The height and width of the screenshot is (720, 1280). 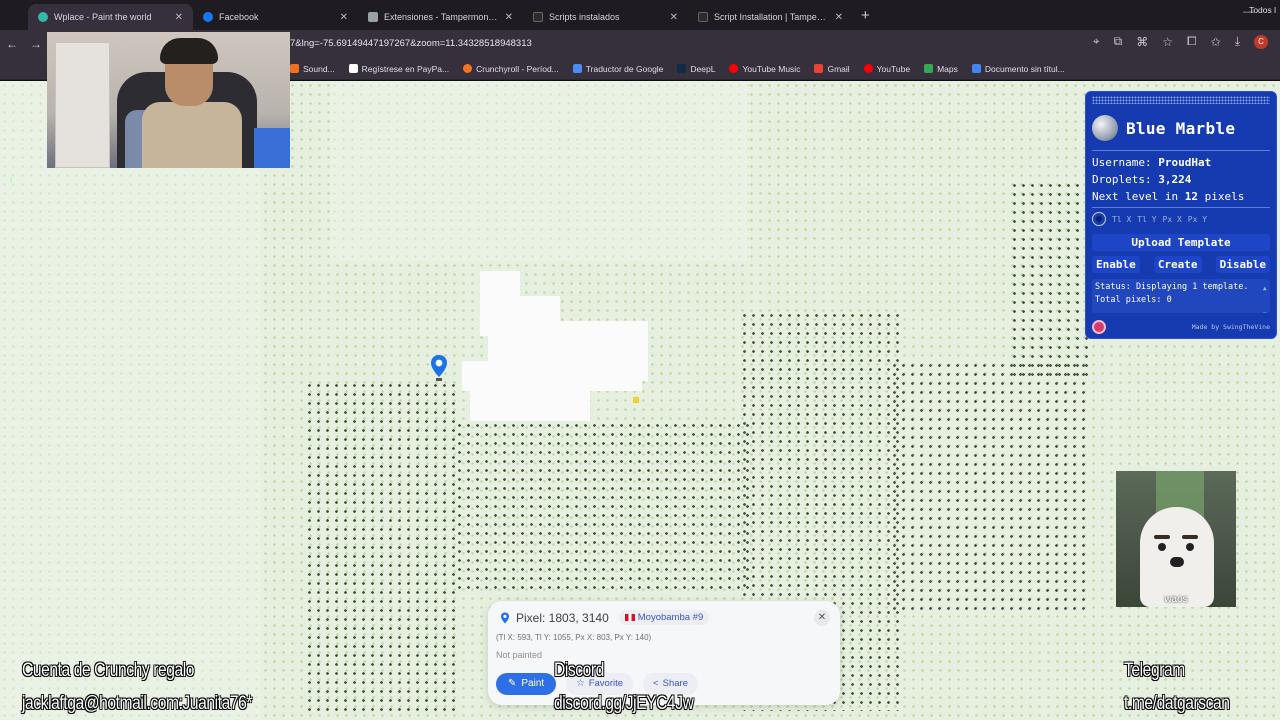 I want to click on docs-icon, so click(x=976, y=68).